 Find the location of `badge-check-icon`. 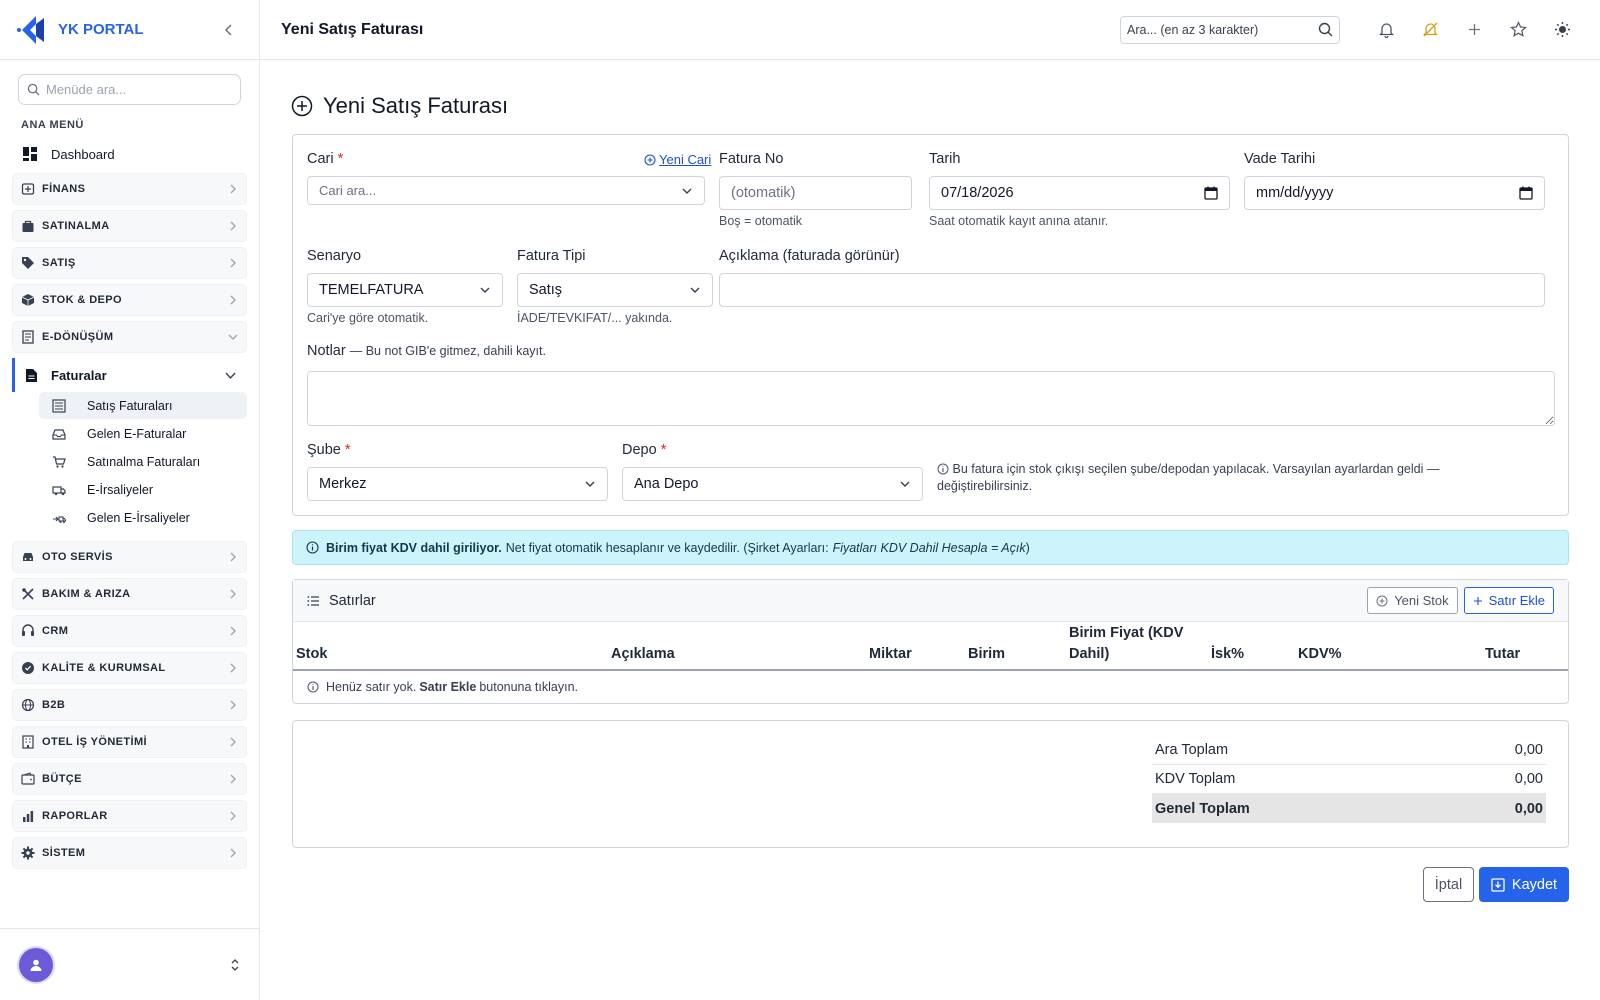

badge-check-icon is located at coordinates (28, 668).